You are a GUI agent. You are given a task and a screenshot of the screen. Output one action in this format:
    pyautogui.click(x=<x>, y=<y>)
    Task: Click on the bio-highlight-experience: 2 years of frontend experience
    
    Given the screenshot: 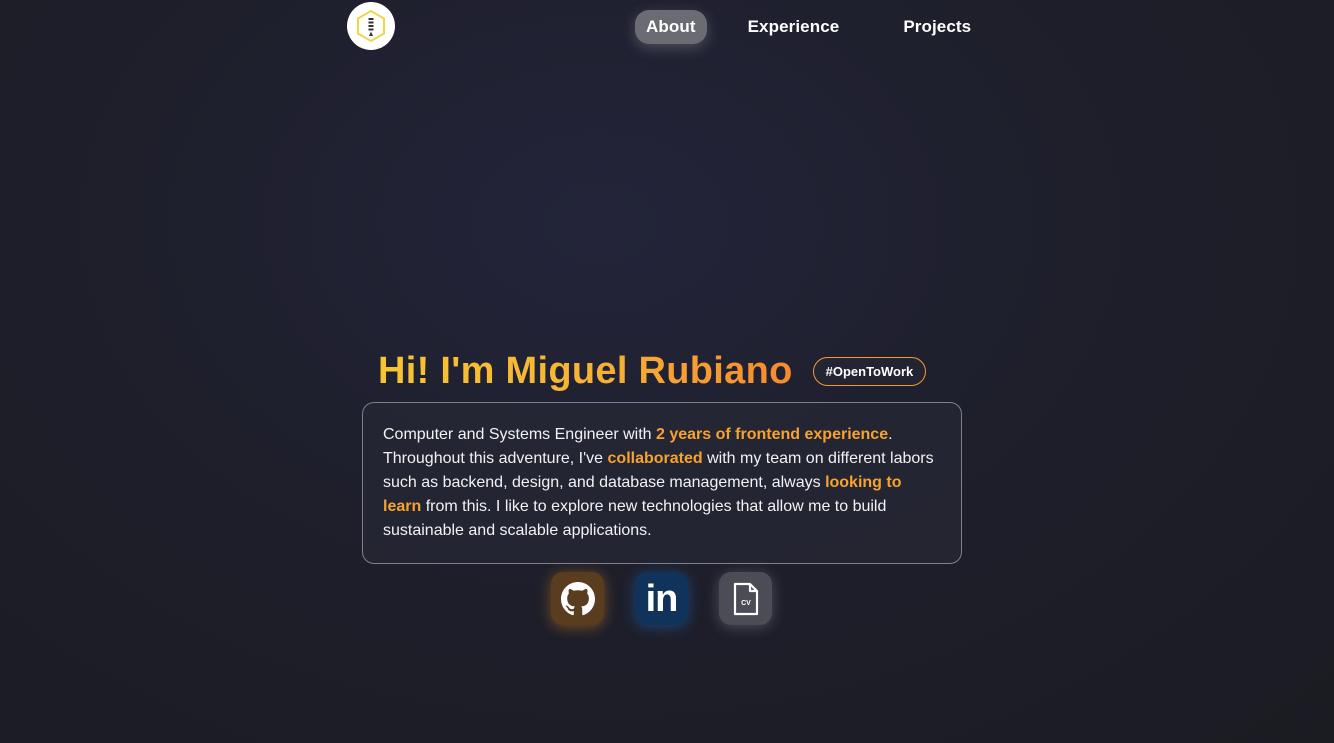 What is the action you would take?
    pyautogui.click(x=772, y=434)
    